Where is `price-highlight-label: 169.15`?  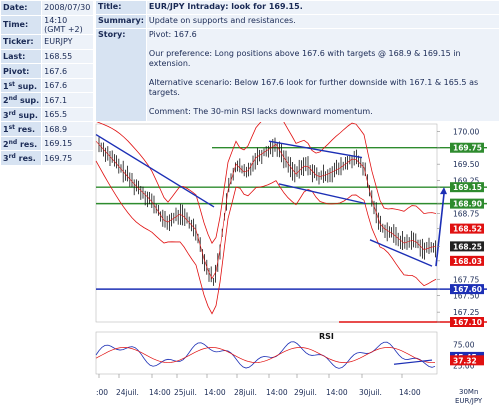
price-highlight-label: 169.15 is located at coordinates (467, 187).